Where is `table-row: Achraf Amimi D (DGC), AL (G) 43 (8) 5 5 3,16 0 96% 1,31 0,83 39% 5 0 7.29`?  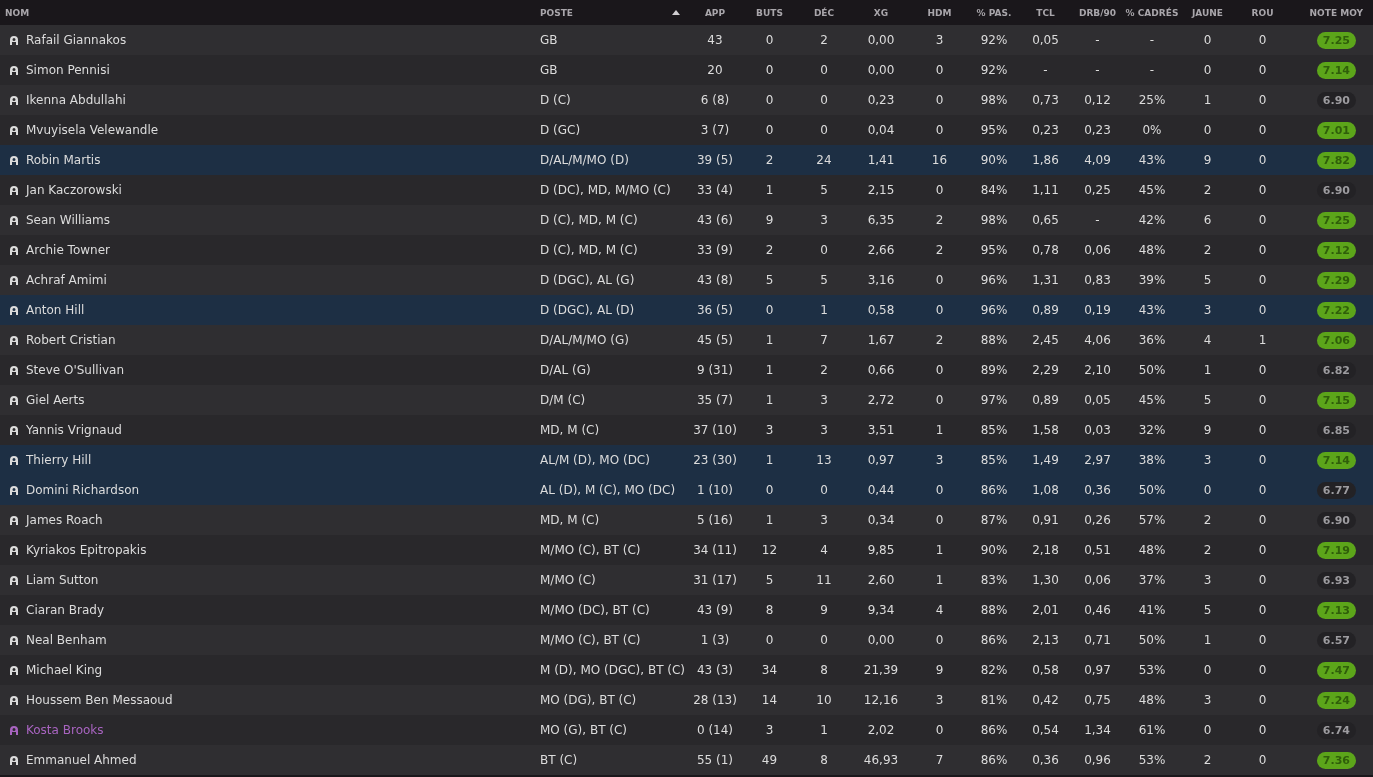
table-row: Achraf Amimi D (DGC), AL (G) 43 (8) 5 5 3,16 0 96% 1,31 0,83 39% 5 0 7.29 is located at coordinates (686, 280).